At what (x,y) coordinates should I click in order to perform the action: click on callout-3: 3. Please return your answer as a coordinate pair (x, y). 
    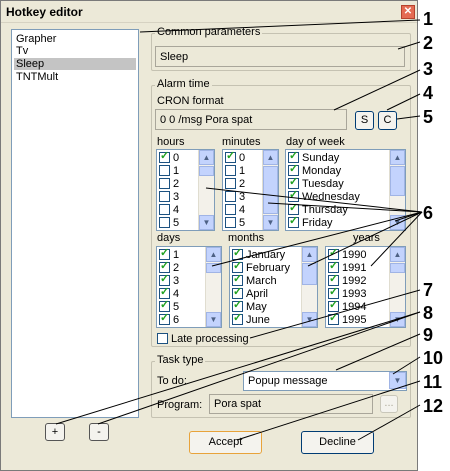
    Looking at the image, I should click on (428, 69).